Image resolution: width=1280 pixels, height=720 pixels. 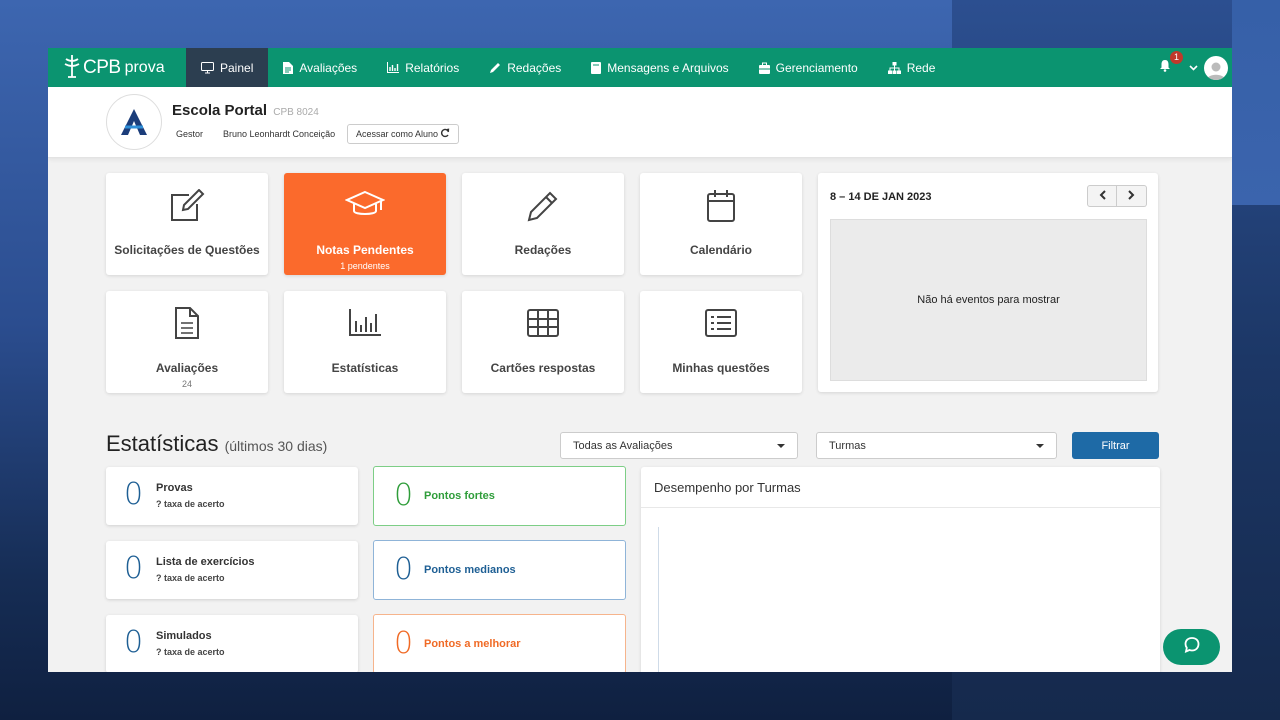 I want to click on nav-item-label: Redações, so click(x=534, y=67).